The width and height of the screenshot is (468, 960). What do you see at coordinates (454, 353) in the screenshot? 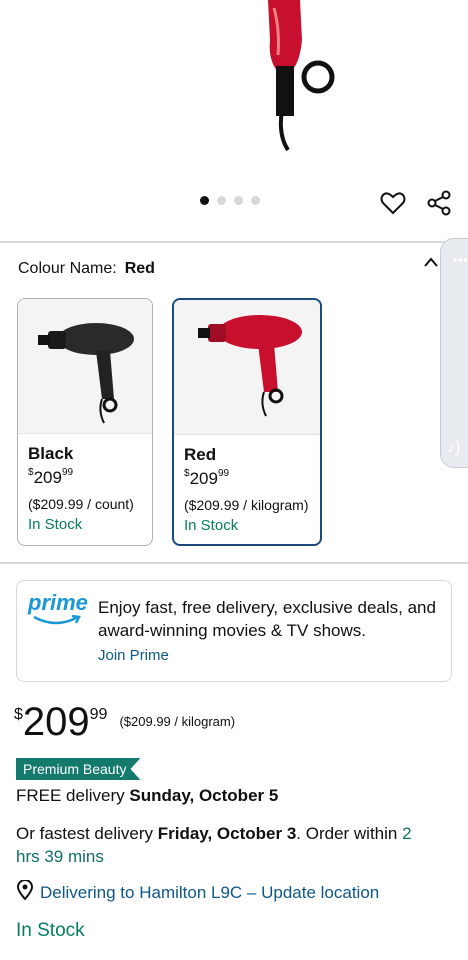
I see `floating-side-panel: ••• ♪)` at bounding box center [454, 353].